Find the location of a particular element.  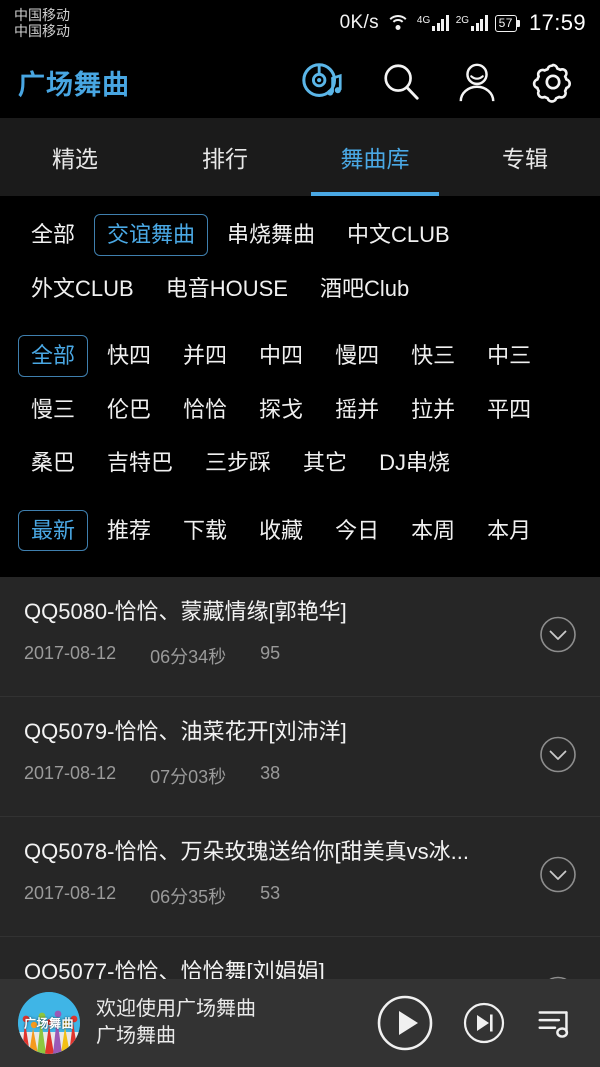

sim1-signal-icon: 4G is located at coordinates (433, 23).